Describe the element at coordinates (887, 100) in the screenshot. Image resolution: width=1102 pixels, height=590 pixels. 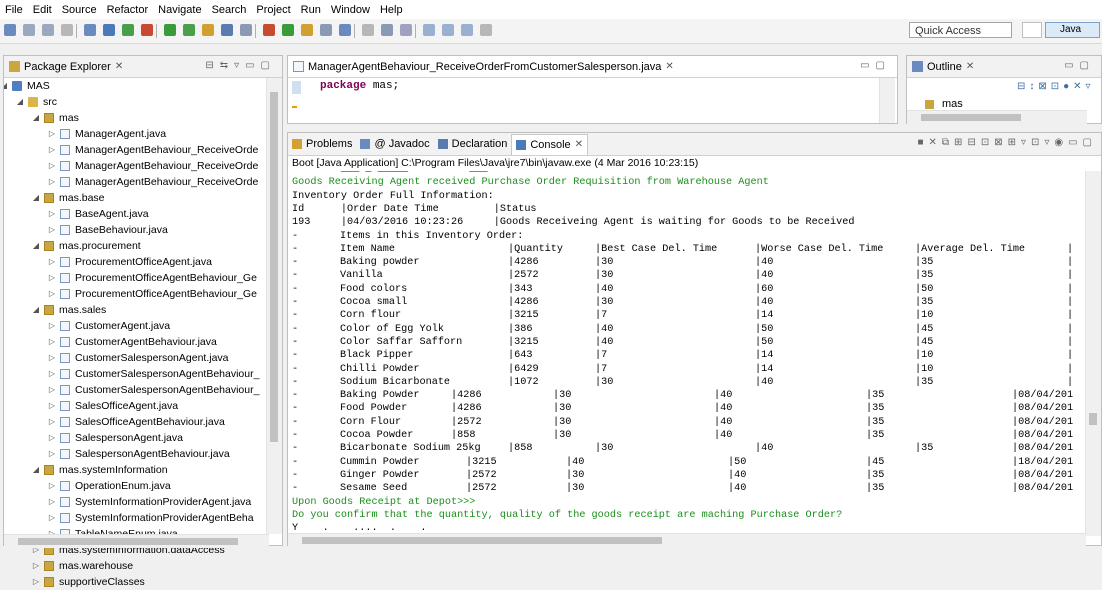
I see `editor-vscrollbar` at that location.